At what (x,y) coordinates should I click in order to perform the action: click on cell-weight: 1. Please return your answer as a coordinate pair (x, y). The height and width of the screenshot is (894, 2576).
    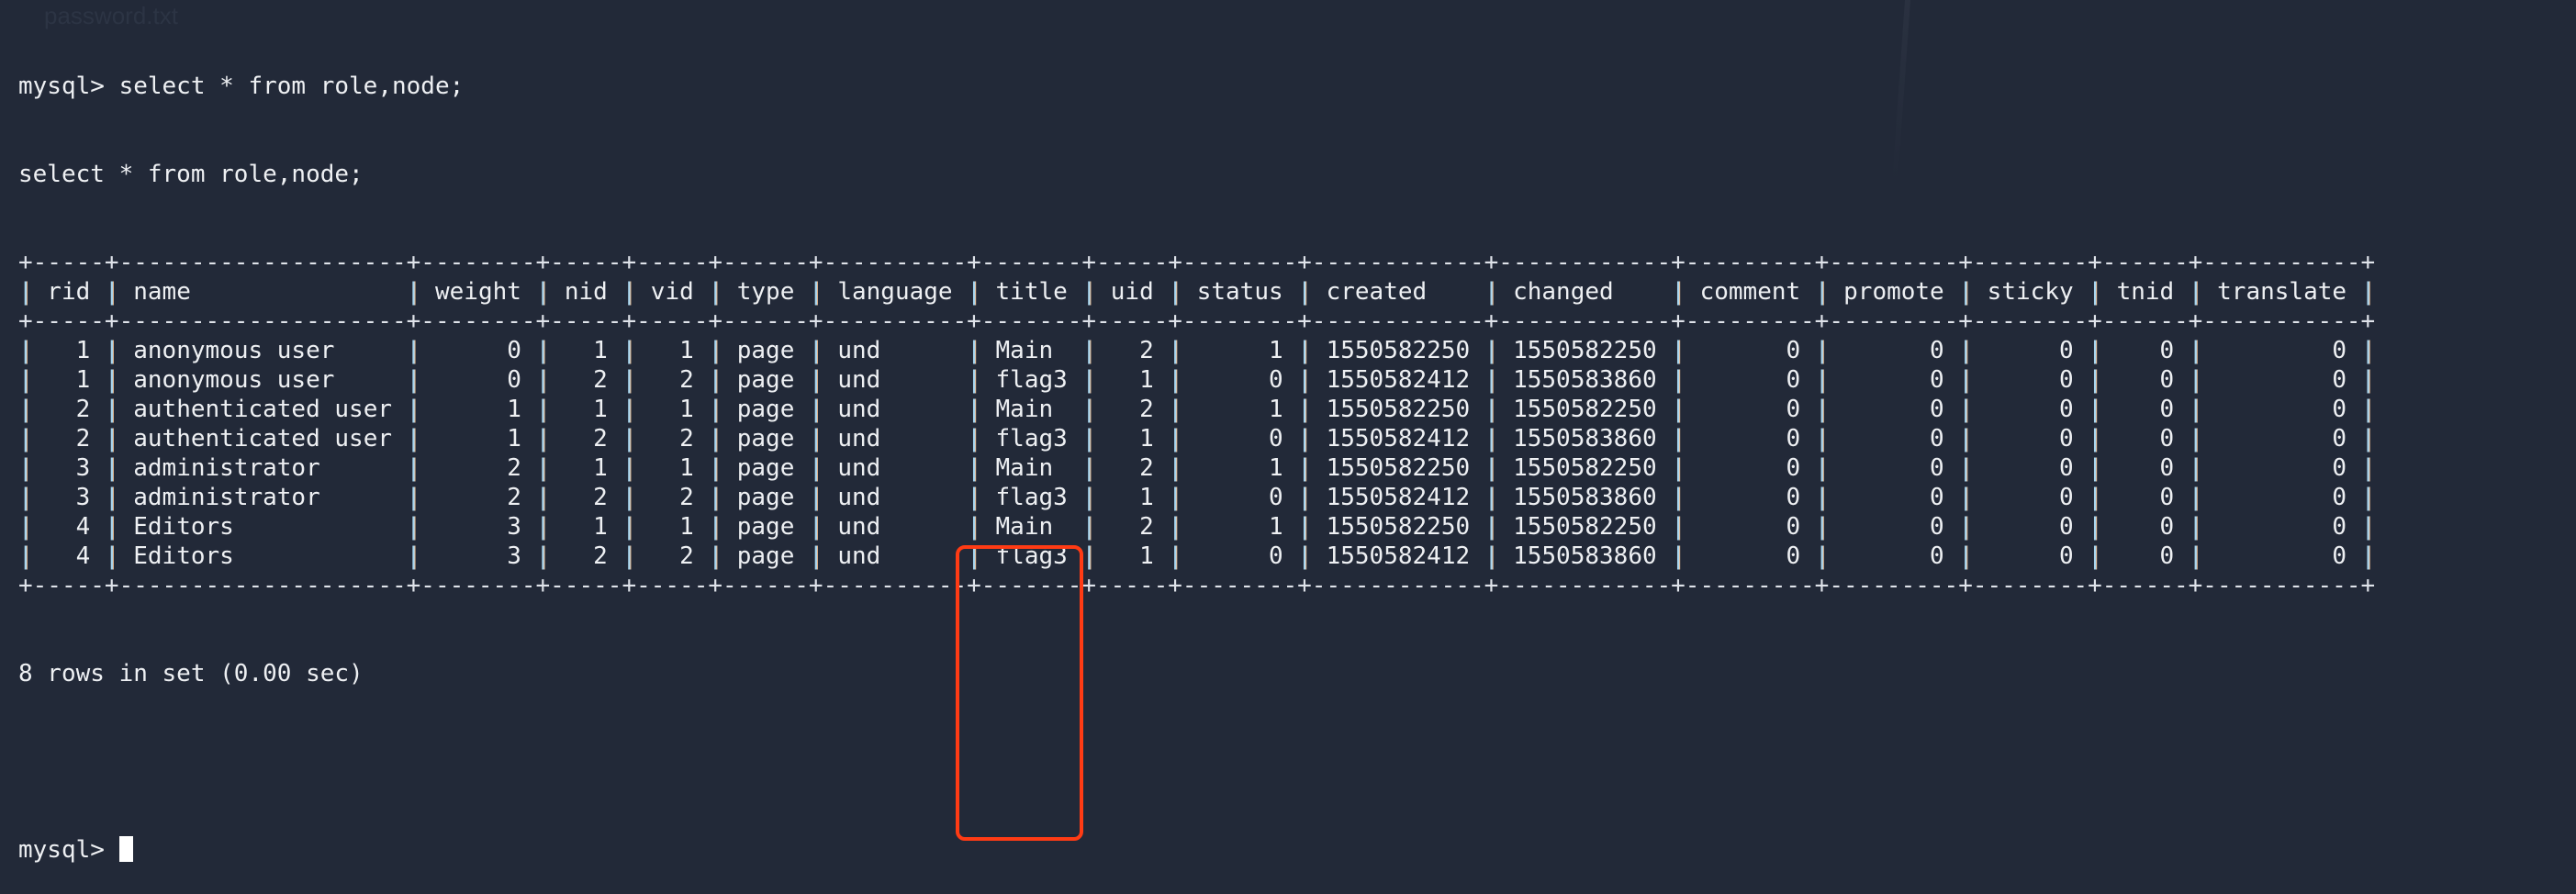
    Looking at the image, I should click on (478, 409).